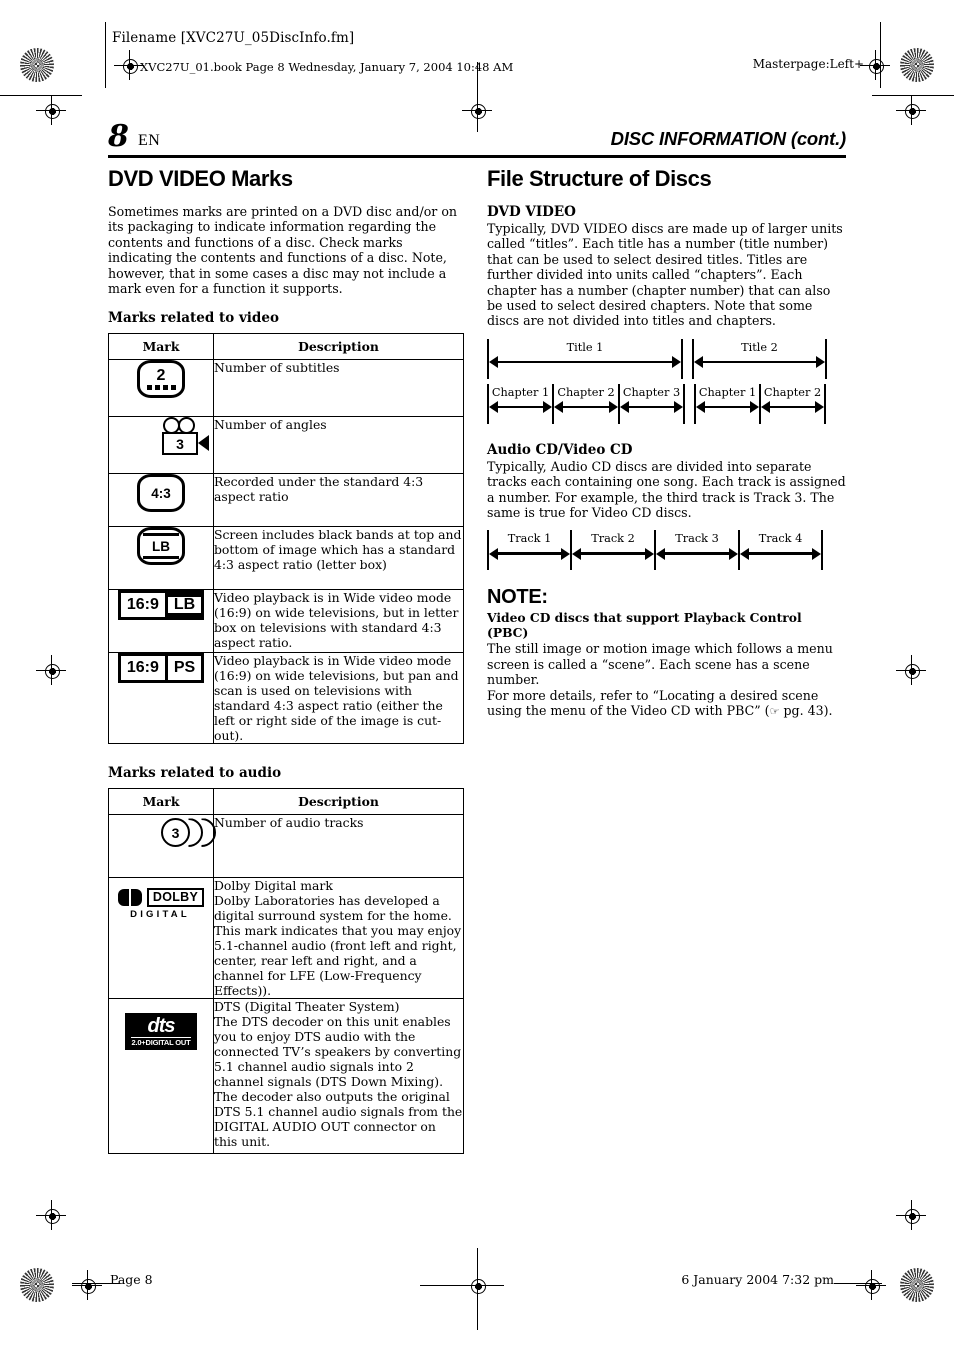 The height and width of the screenshot is (1351, 954). I want to click on registration-target-bottom-right, so click(871, 1285).